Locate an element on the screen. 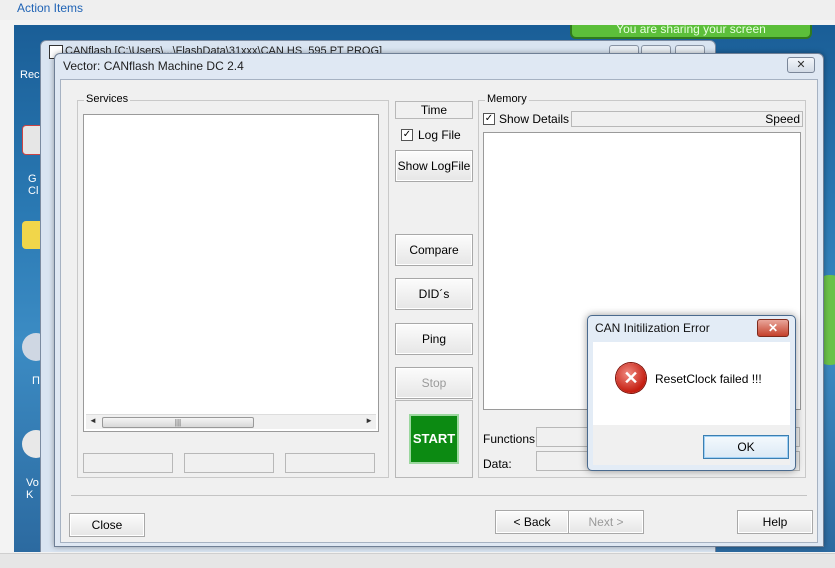 Image resolution: width=835 pixels, height=568 pixels. compare-button: Compare is located at coordinates (434, 250).